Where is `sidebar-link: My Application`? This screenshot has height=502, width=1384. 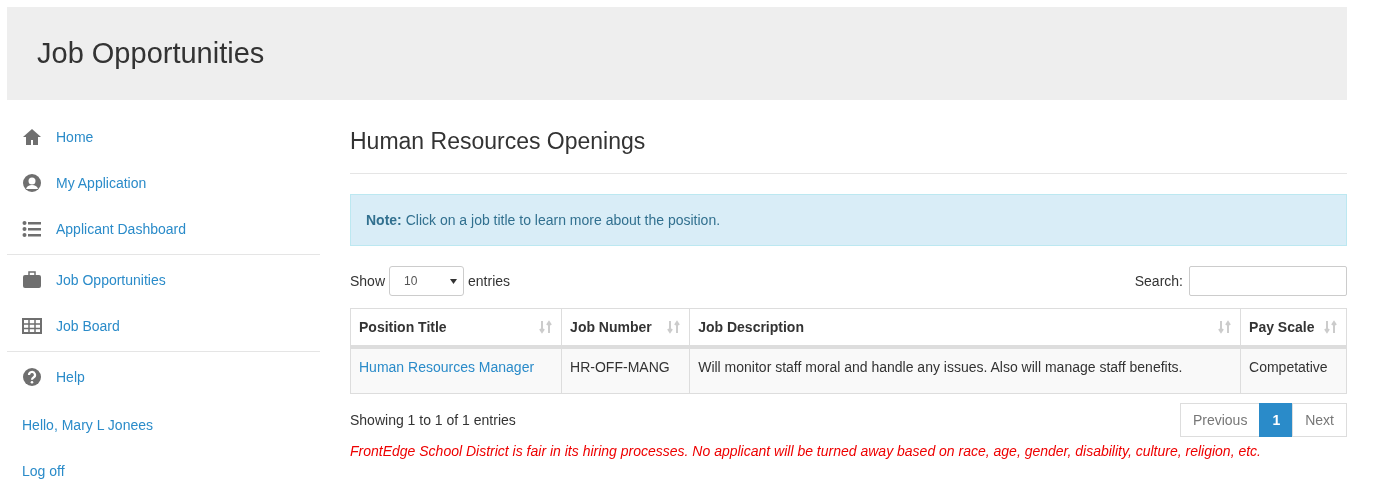 sidebar-link: My Application is located at coordinates (163, 183).